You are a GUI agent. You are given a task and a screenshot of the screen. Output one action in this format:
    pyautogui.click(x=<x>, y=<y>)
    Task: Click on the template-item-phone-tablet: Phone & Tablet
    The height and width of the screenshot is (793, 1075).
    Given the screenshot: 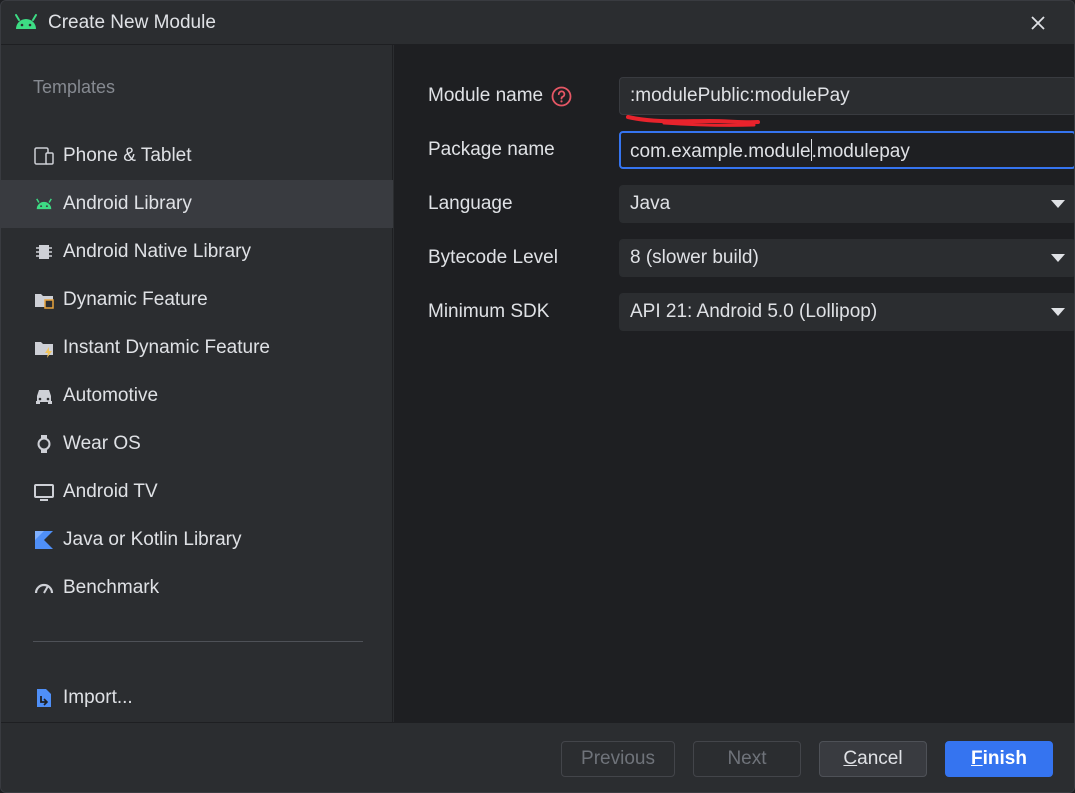 What is the action you would take?
    pyautogui.click(x=197, y=156)
    